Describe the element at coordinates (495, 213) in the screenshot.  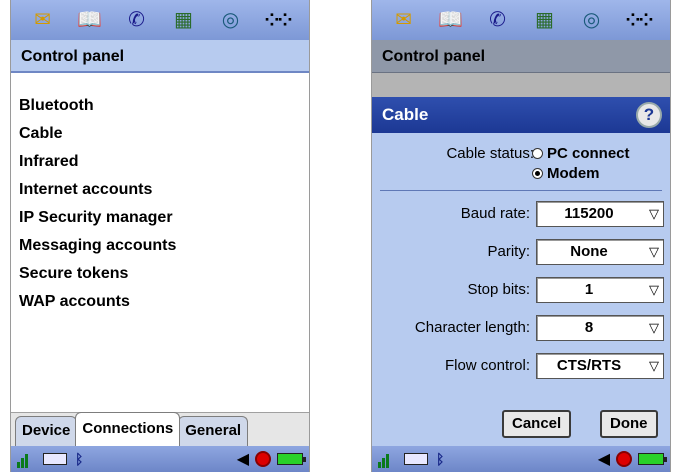
I see `baud-rate-label: Baud rate:` at that location.